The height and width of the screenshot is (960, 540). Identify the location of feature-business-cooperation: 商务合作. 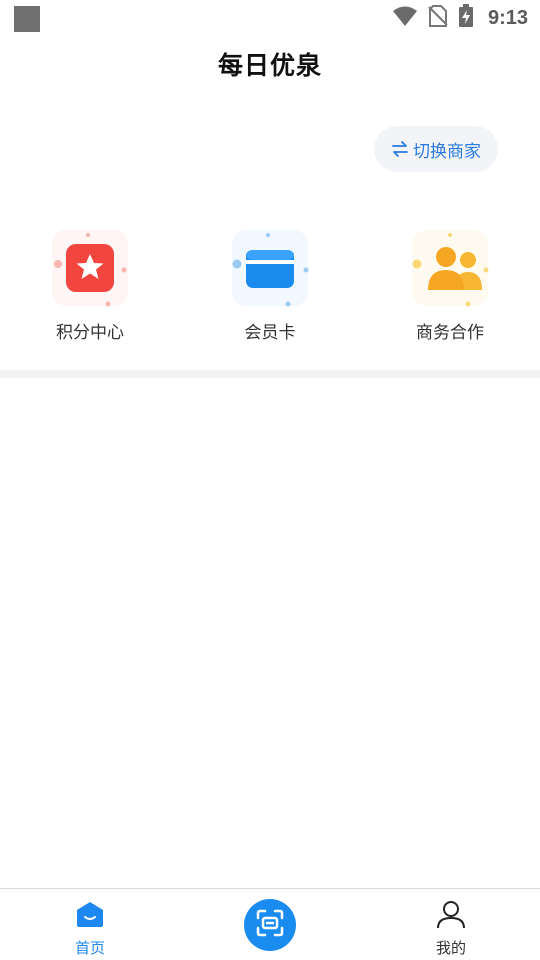
(450, 288).